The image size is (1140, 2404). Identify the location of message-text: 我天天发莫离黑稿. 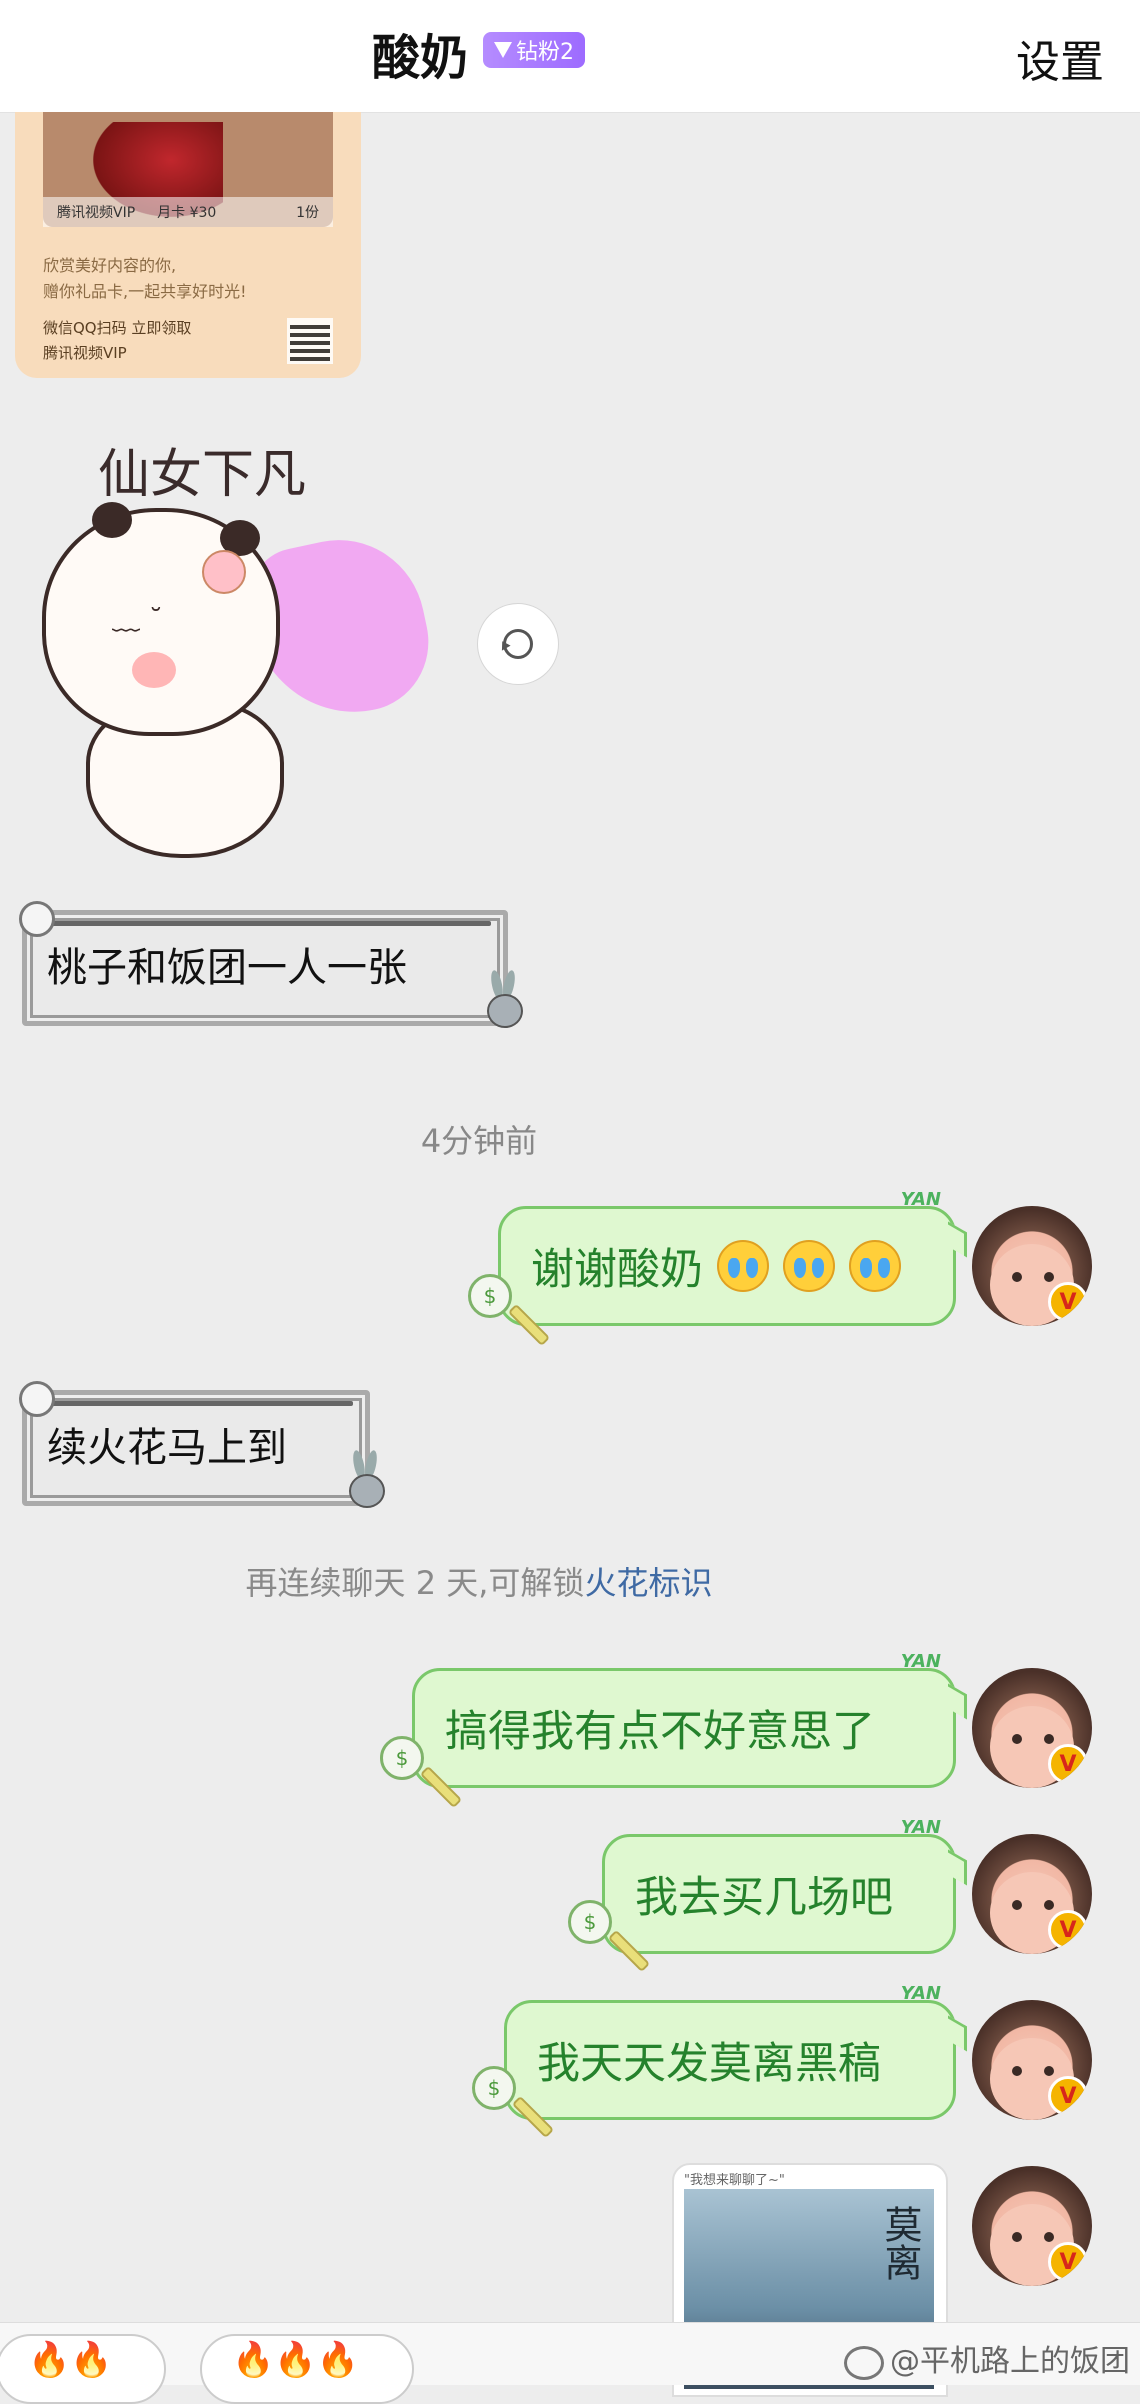
(709, 2064).